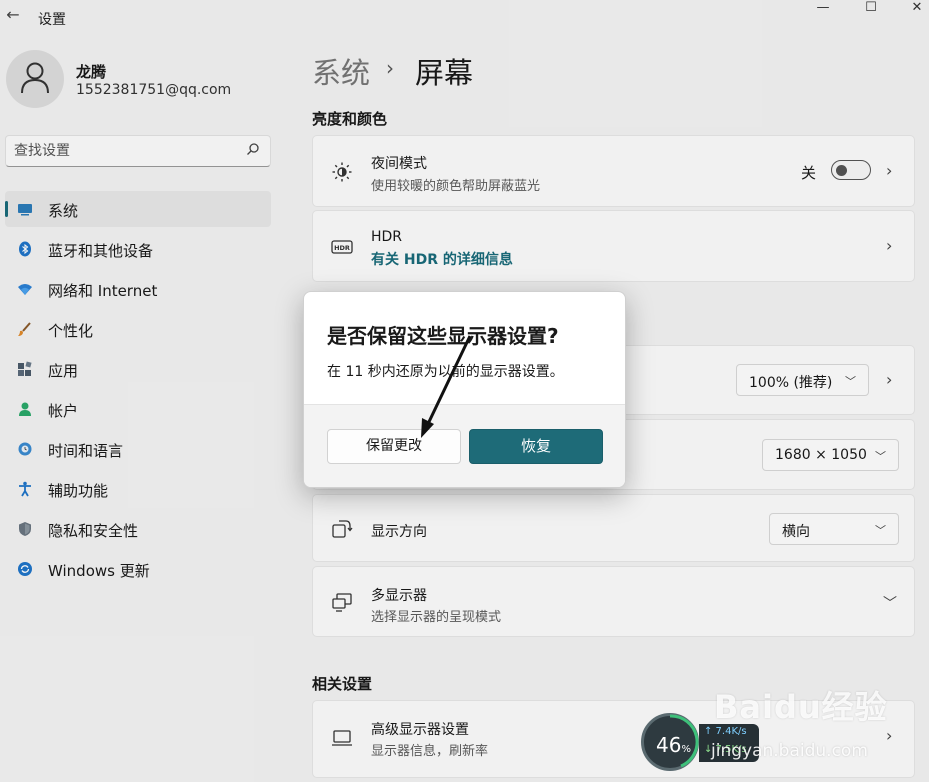  I want to click on gauge-percent-value: 46, so click(669, 745).